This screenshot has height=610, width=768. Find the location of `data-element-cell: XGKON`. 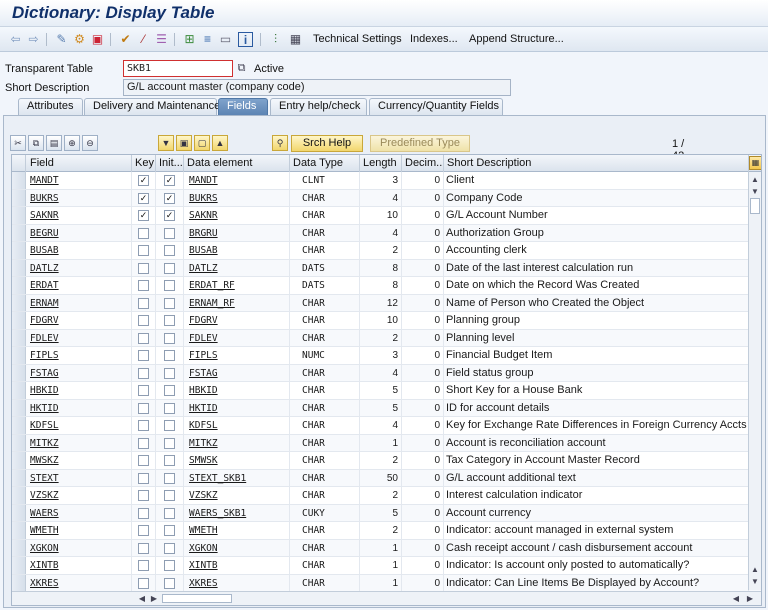

data-element-cell: XGKON is located at coordinates (237, 547).